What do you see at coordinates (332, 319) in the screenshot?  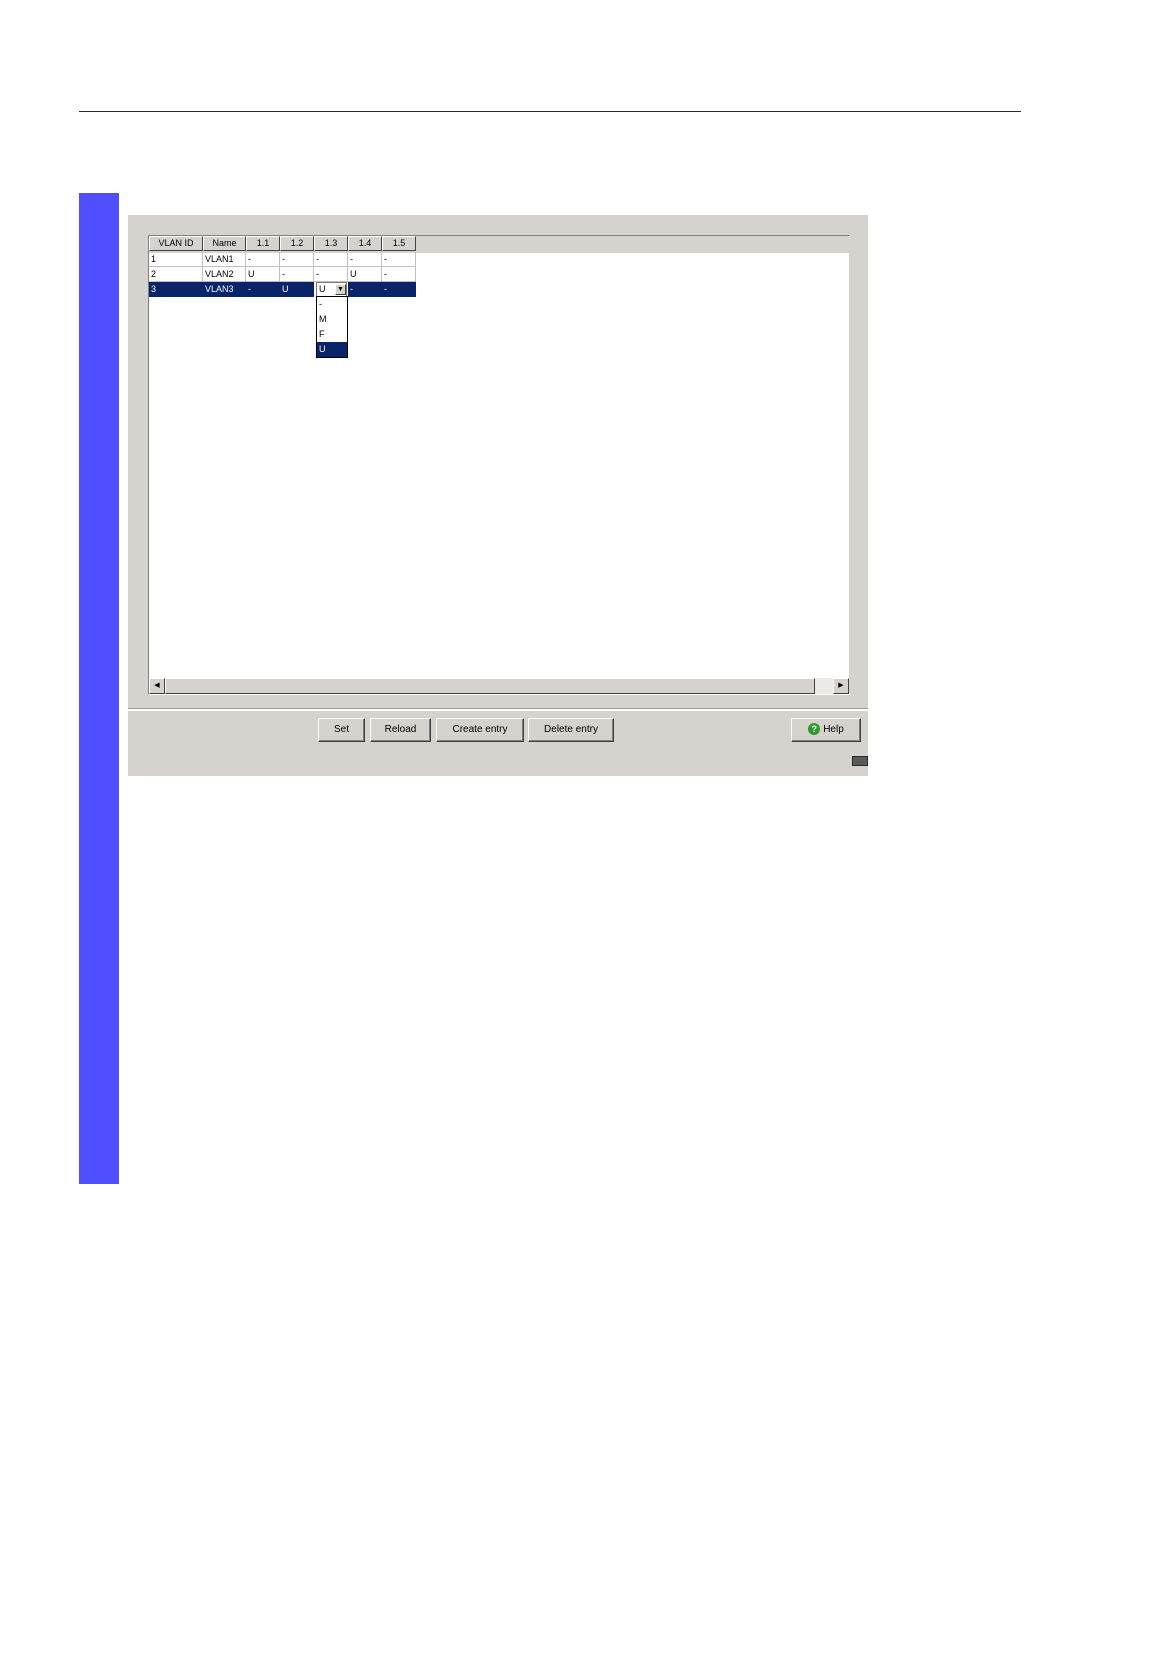 I see `dropdown-option-m: M` at bounding box center [332, 319].